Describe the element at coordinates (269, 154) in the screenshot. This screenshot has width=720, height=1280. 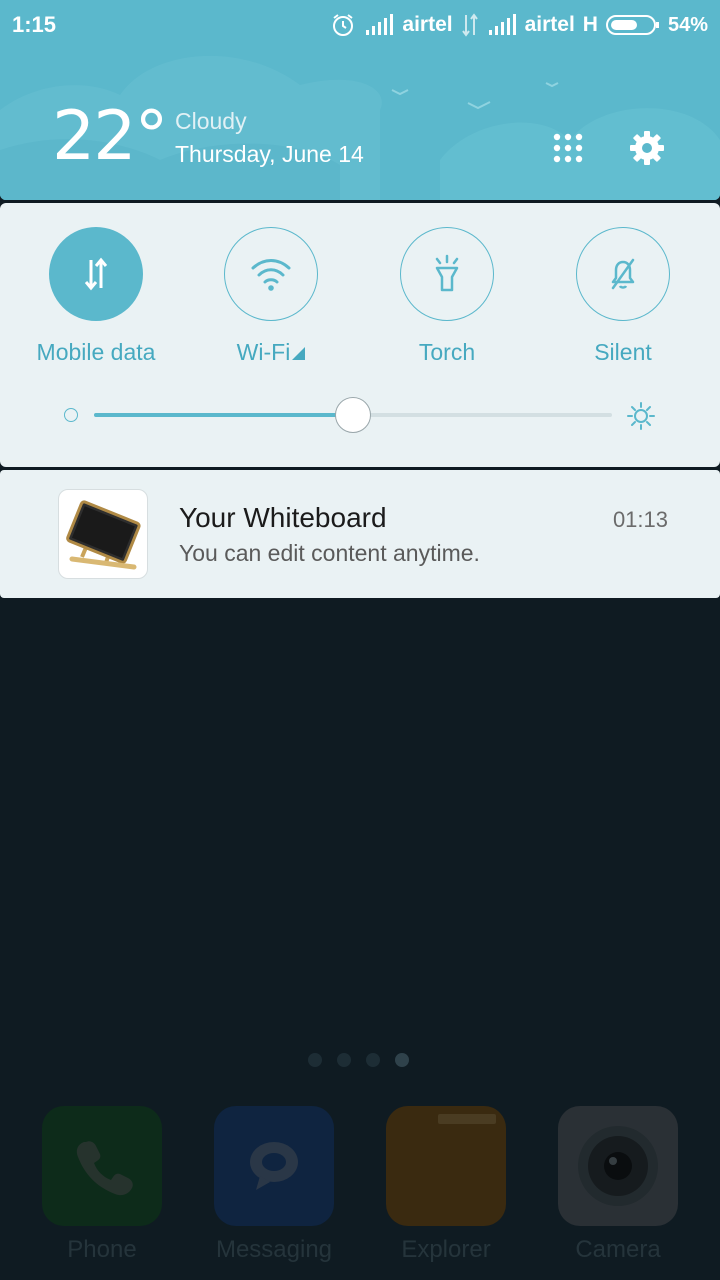
I see `current-date: Thursday, June 14` at that location.